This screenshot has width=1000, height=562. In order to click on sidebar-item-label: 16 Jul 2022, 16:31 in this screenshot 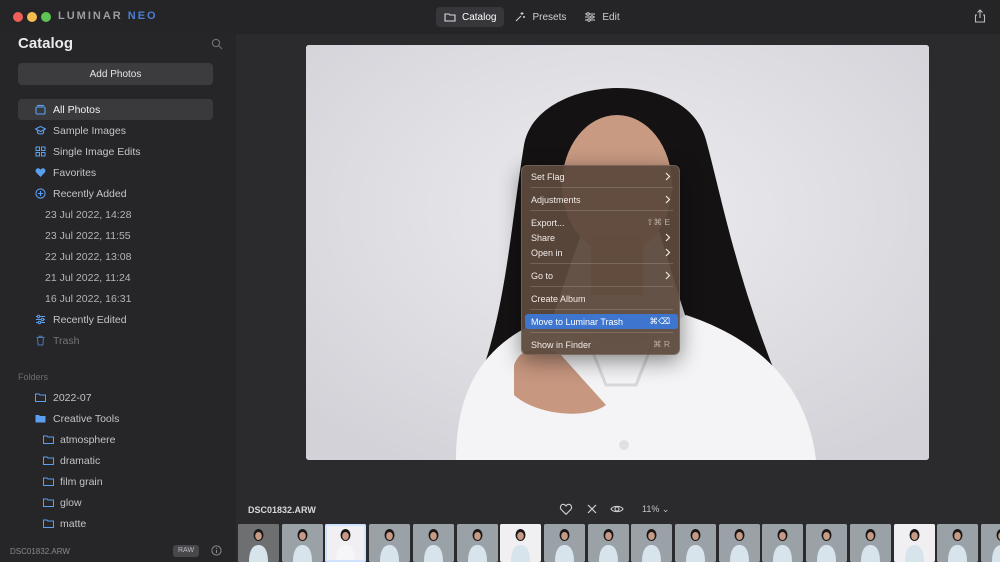, I will do `click(88, 298)`.